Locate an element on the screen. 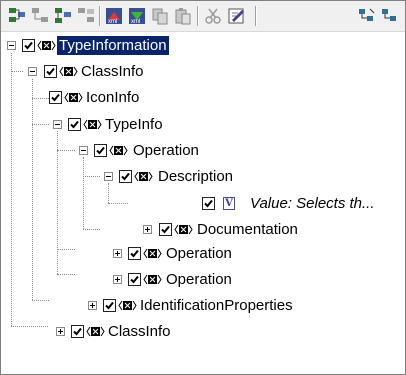  copy-icon is located at coordinates (160, 16).